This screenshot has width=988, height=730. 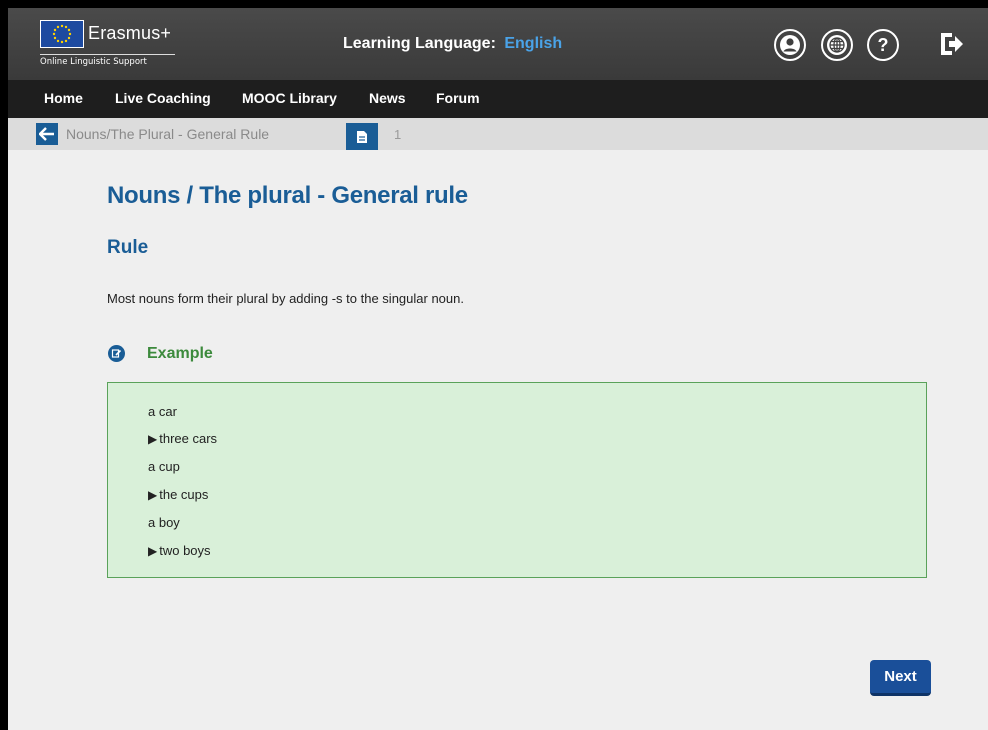 What do you see at coordinates (130, 33) in the screenshot?
I see `logo-name: Erasmus+` at bounding box center [130, 33].